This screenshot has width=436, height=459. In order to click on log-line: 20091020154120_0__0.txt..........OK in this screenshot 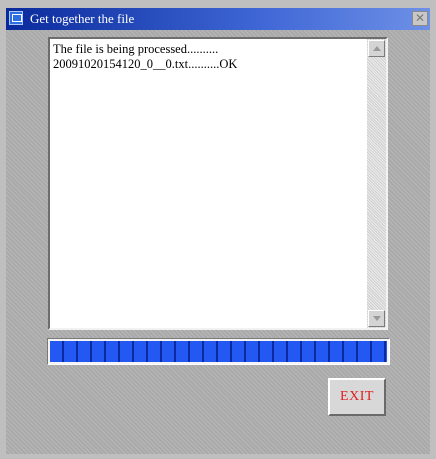, I will do `click(145, 64)`.